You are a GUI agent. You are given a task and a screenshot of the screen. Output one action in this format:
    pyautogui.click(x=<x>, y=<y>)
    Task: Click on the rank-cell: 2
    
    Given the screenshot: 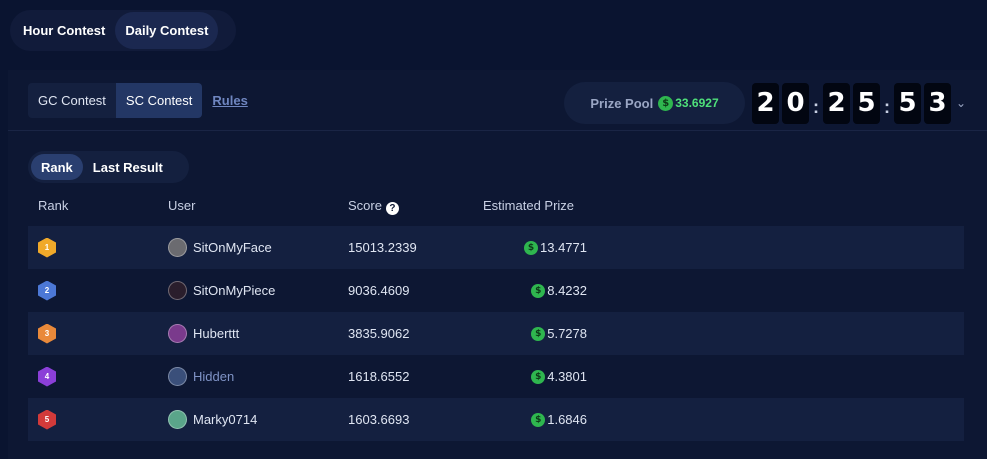 What is the action you would take?
    pyautogui.click(x=47, y=290)
    